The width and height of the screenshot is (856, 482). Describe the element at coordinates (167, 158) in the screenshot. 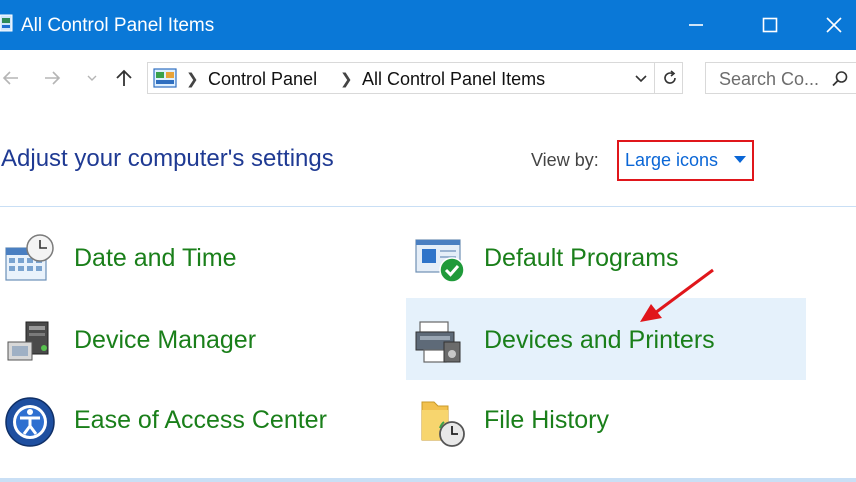

I see `page-title: Adjust your computer's settings` at that location.